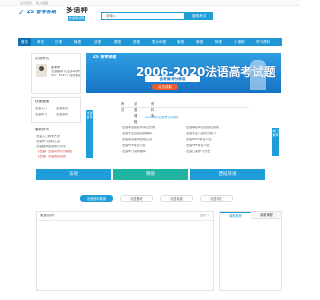 The height and width of the screenshot is (300, 320). I want to click on tab-course: 法语课程, so click(135, 113).